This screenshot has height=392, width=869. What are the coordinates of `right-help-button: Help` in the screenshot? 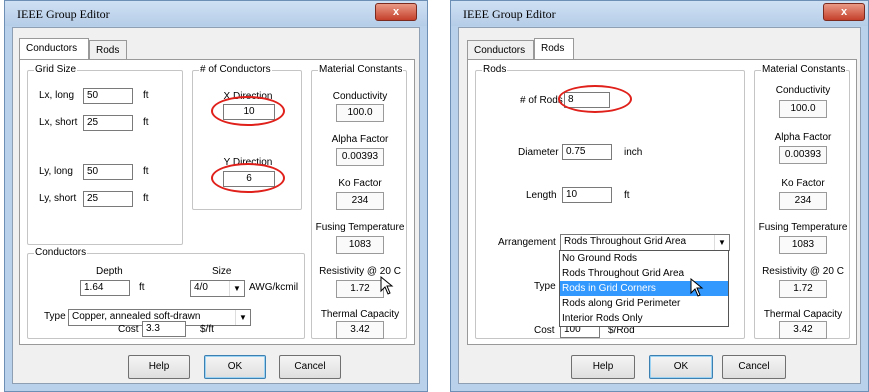 It's located at (603, 367).